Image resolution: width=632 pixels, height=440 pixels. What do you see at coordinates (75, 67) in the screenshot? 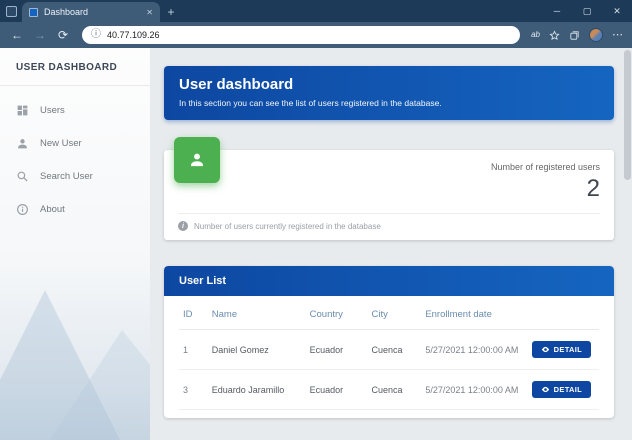
I see `sidebar-title: USER DASHBOARD` at bounding box center [75, 67].